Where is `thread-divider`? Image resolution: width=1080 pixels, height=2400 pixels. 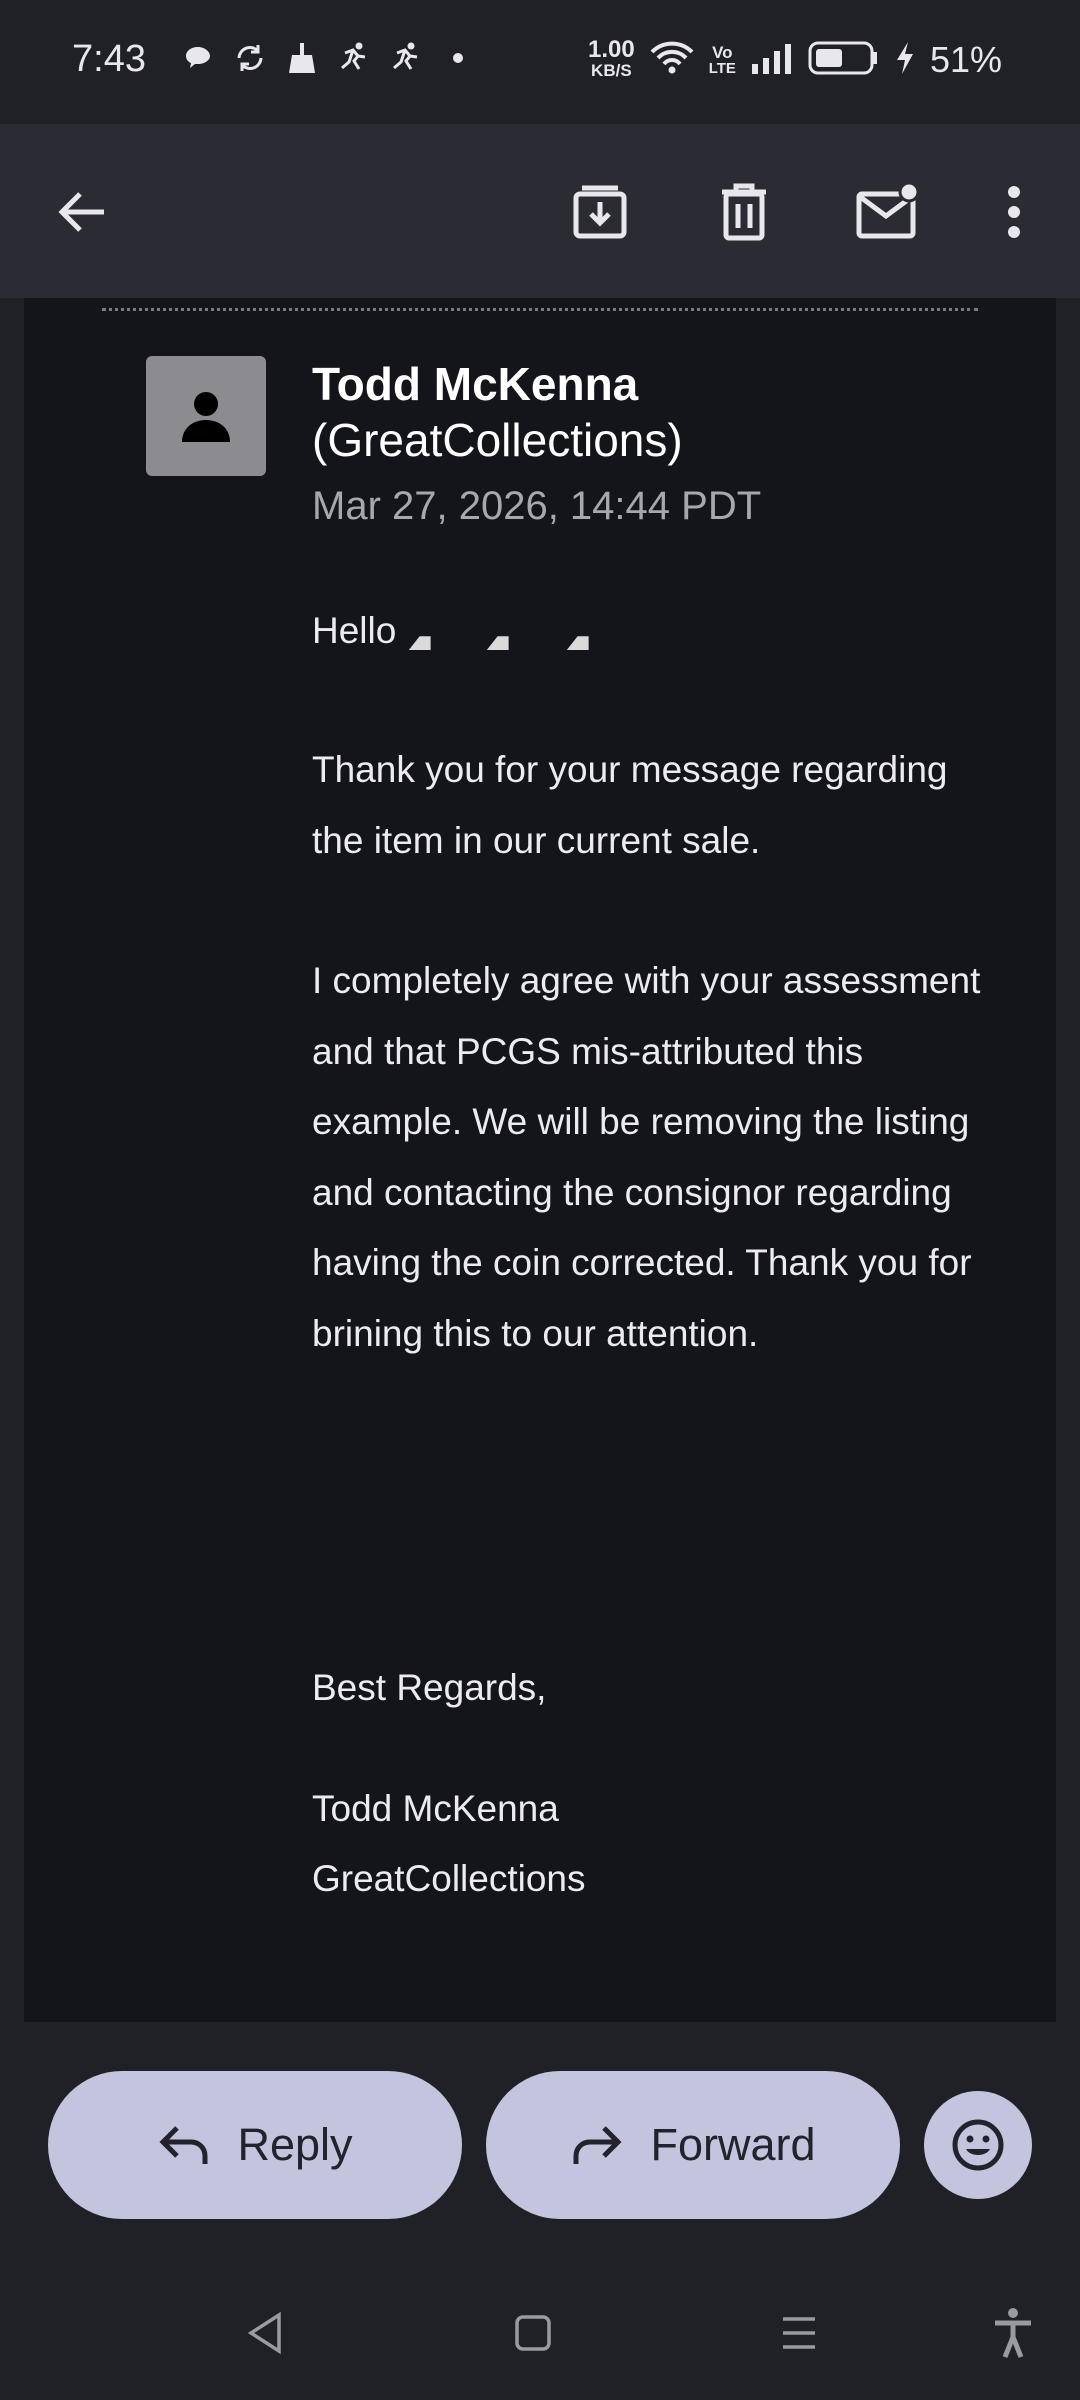 thread-divider is located at coordinates (540, 309).